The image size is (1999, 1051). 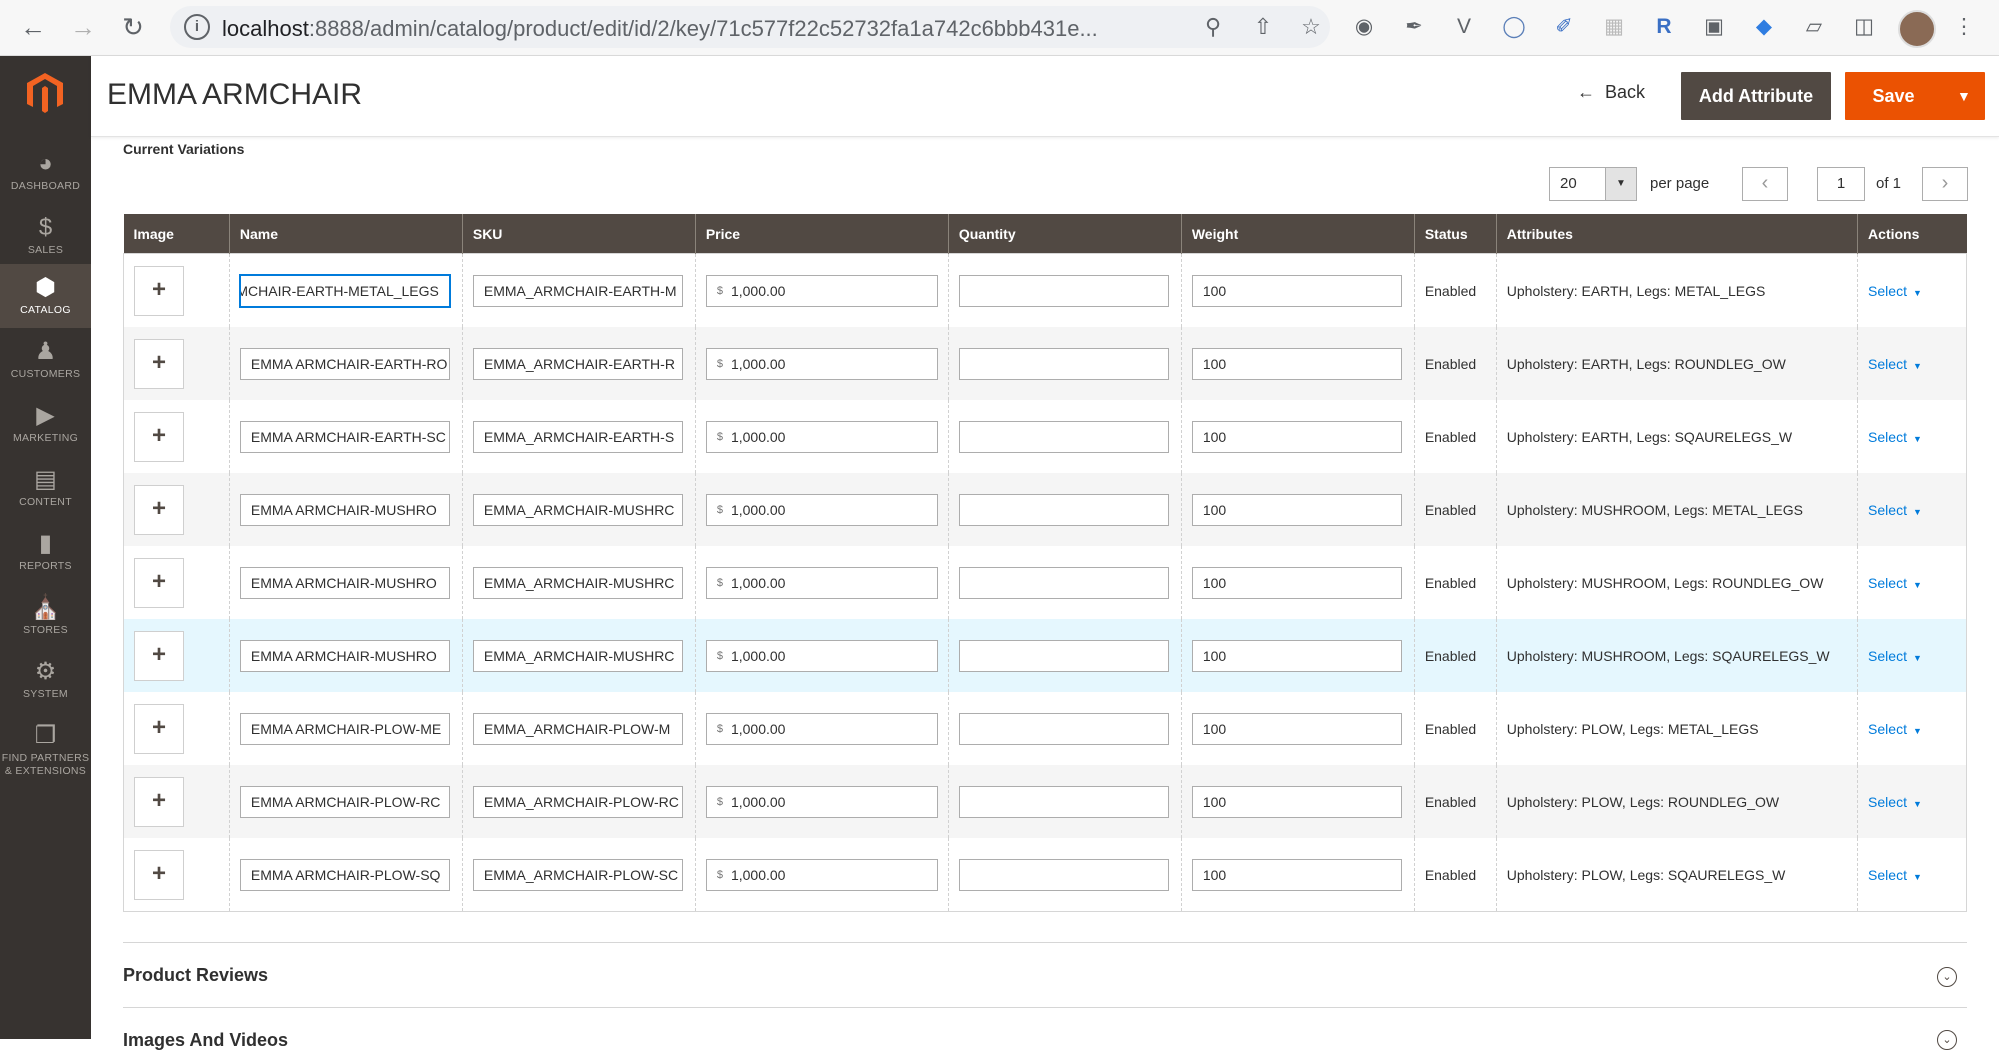 I want to click on section-heading: Product Reviews, so click(x=195, y=975).